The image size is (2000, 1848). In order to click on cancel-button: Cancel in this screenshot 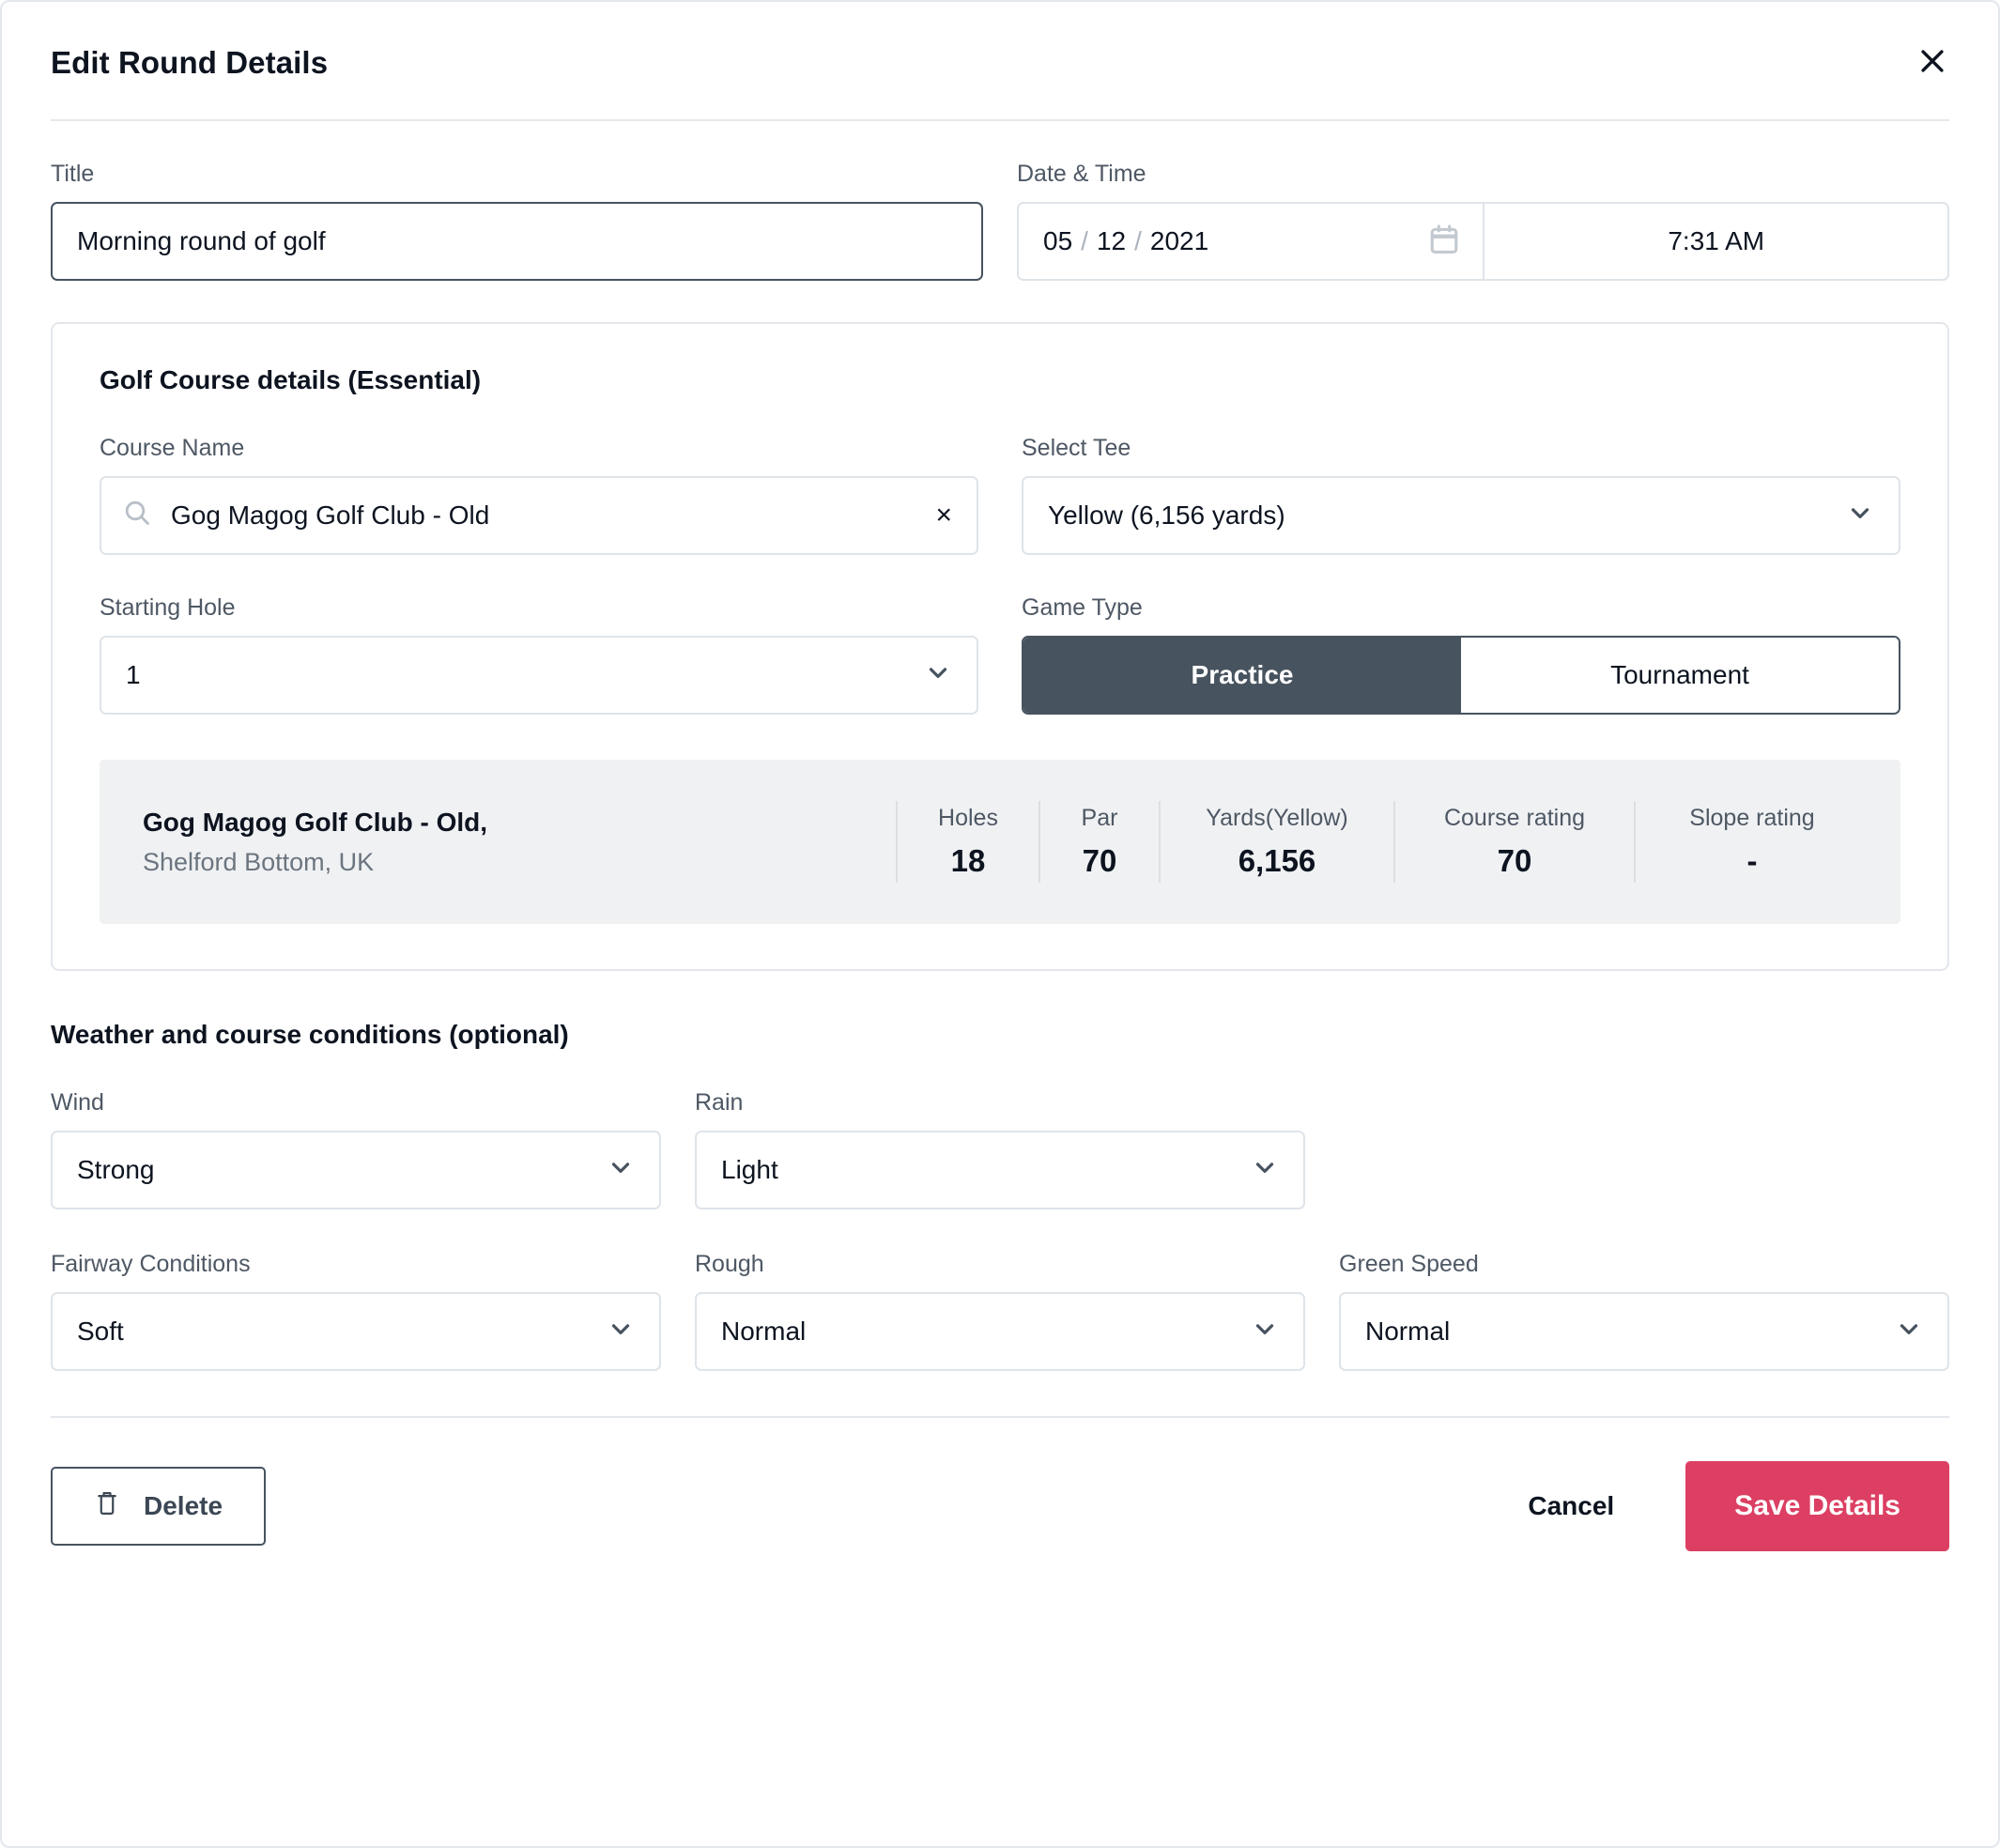, I will do `click(1571, 1506)`.